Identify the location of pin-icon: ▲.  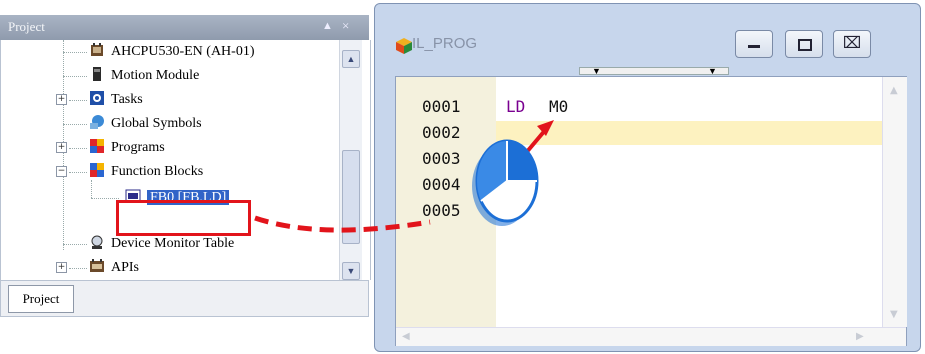
(327, 26).